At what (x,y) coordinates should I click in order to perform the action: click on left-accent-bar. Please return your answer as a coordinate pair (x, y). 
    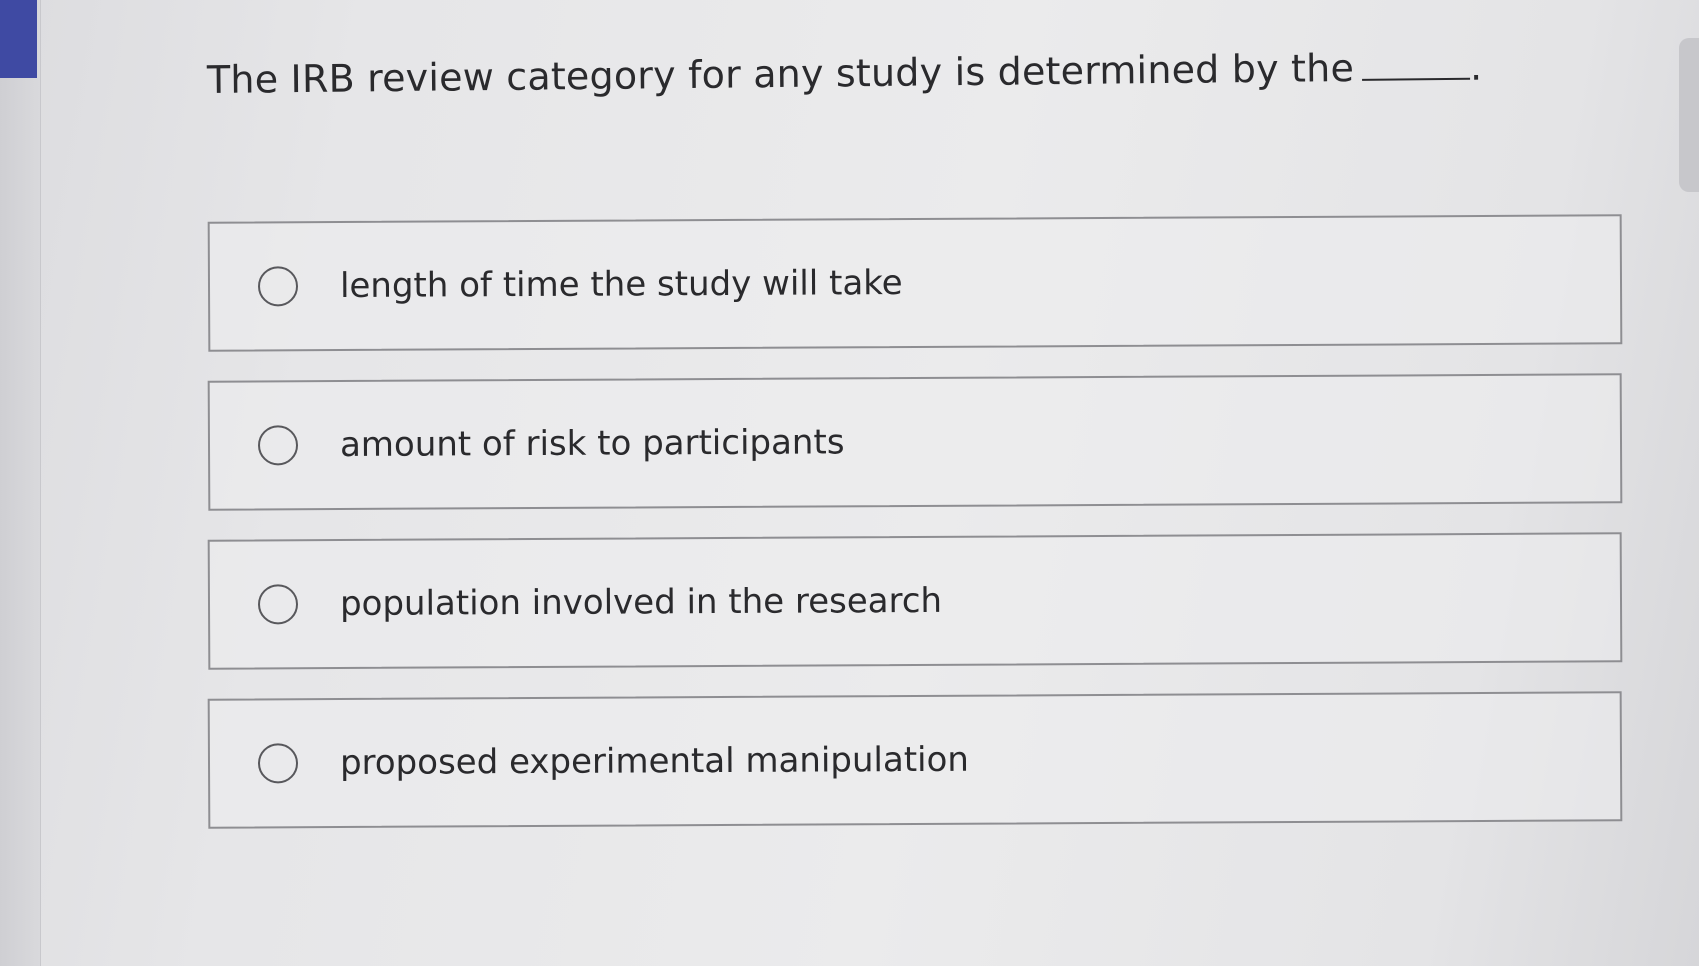
    Looking at the image, I should click on (18, 39).